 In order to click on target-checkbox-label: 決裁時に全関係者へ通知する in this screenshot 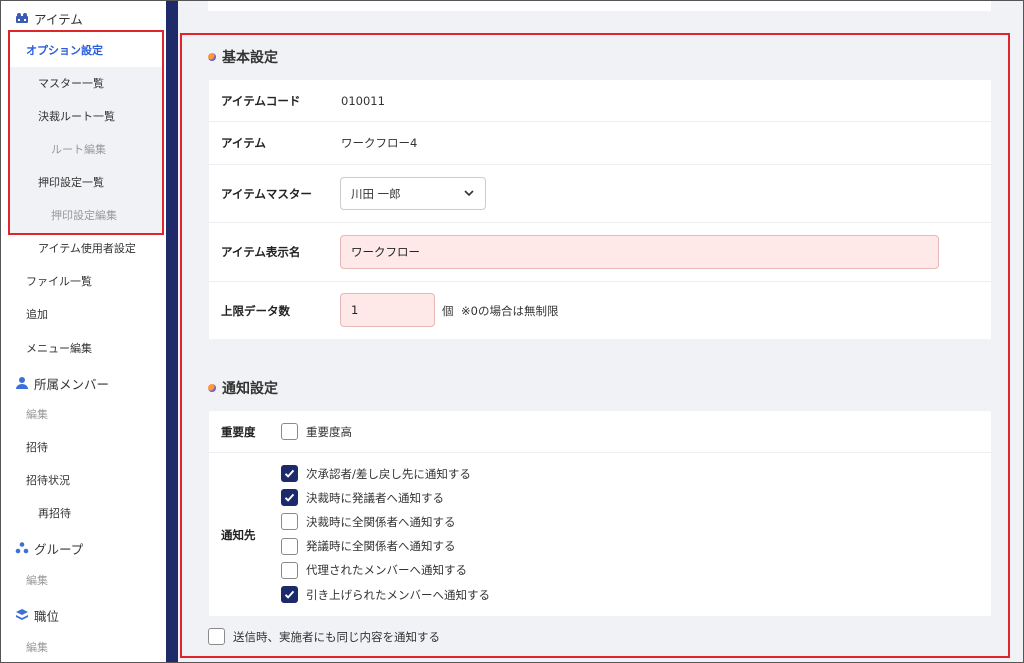, I will do `click(381, 521)`.